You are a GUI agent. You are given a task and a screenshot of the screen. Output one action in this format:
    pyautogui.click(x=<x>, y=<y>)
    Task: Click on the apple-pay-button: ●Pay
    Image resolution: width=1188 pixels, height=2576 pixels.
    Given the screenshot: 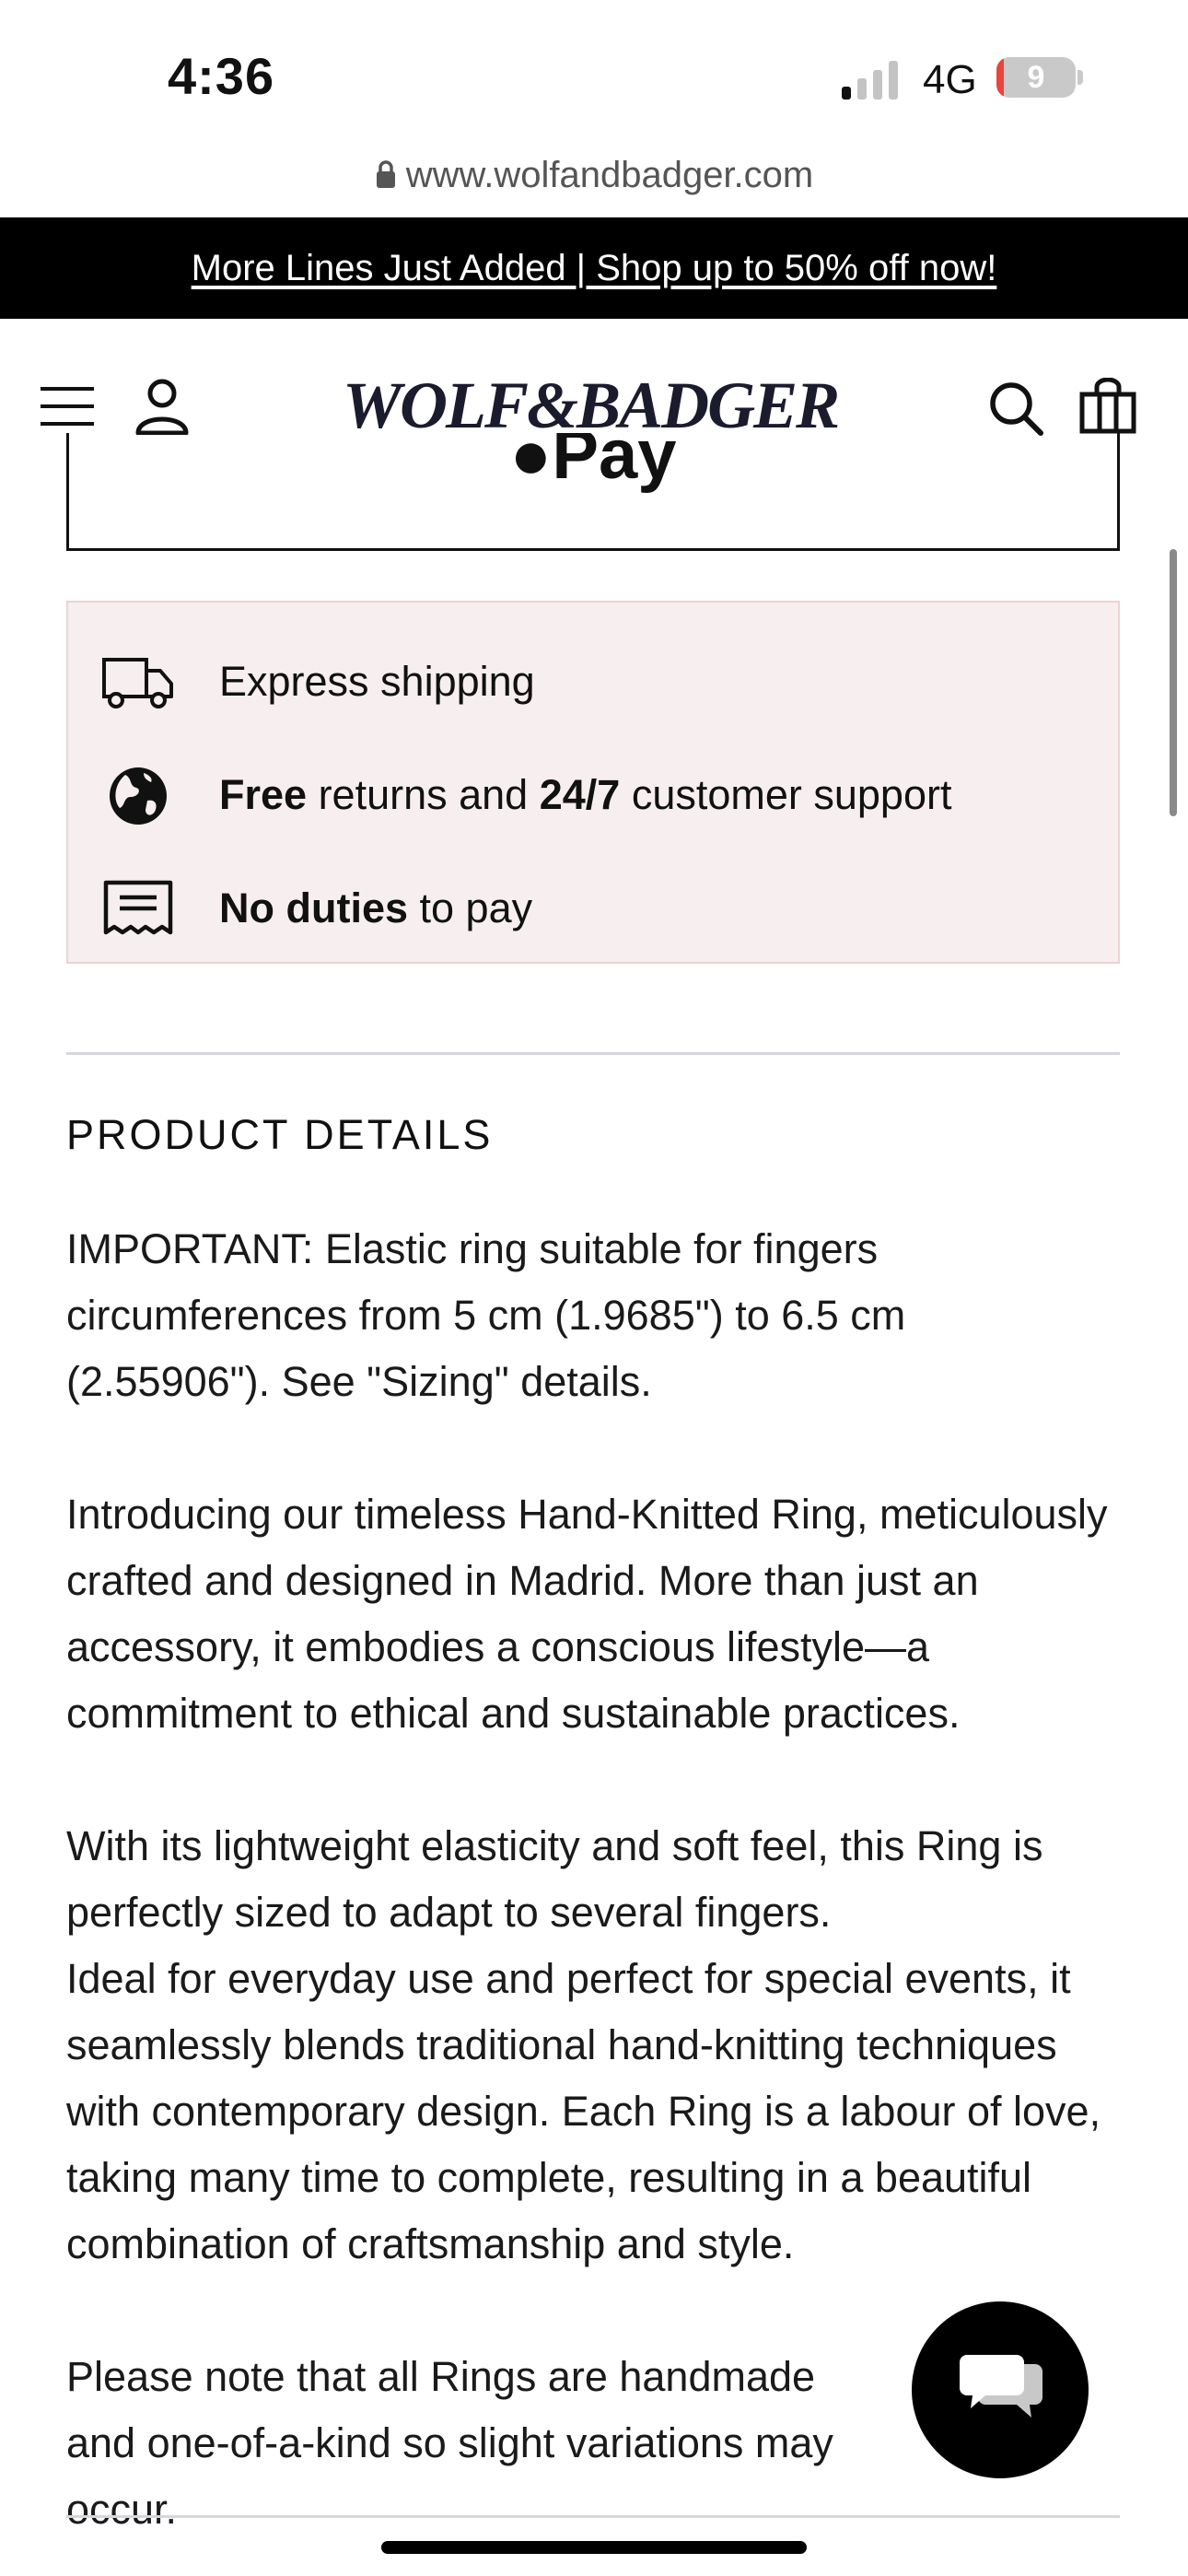 What is the action you would take?
    pyautogui.click(x=593, y=492)
    